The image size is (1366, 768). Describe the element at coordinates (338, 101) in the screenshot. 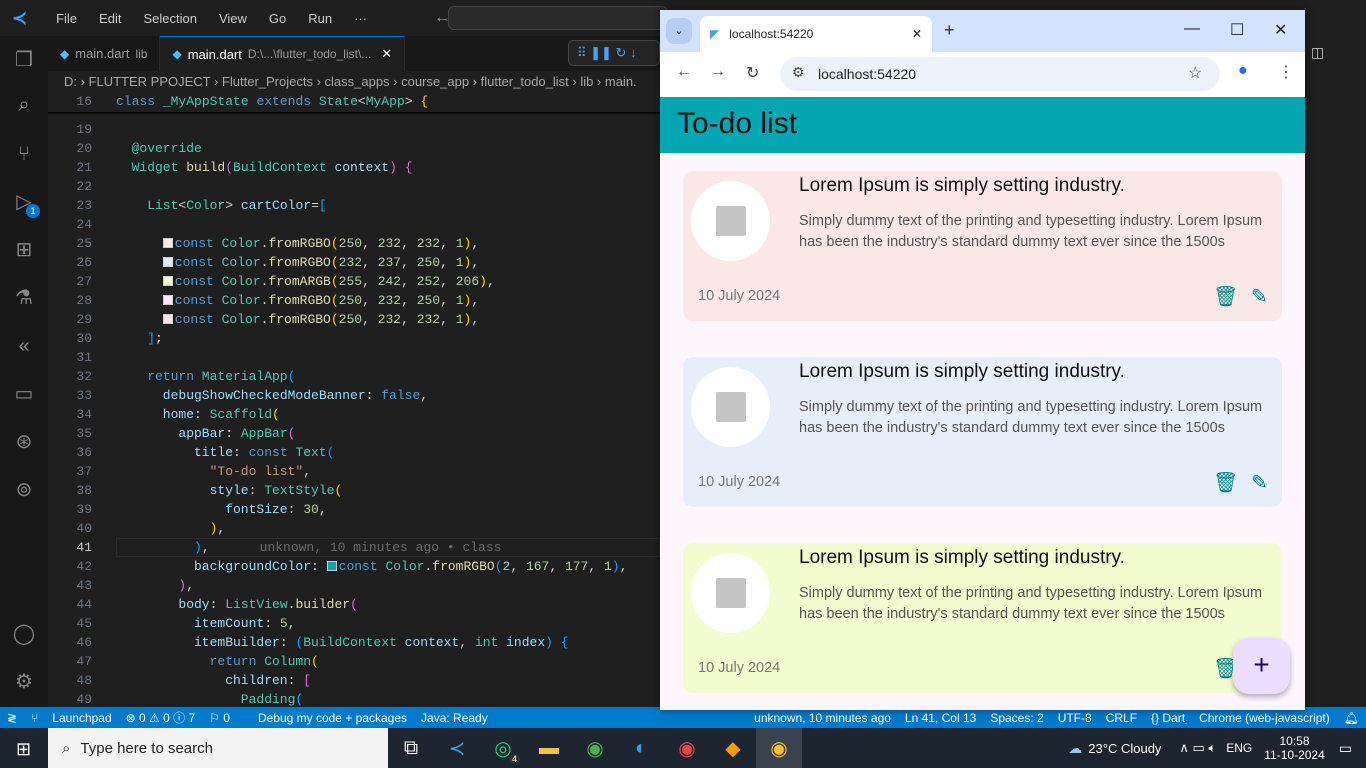

I see `code-token: State` at that location.